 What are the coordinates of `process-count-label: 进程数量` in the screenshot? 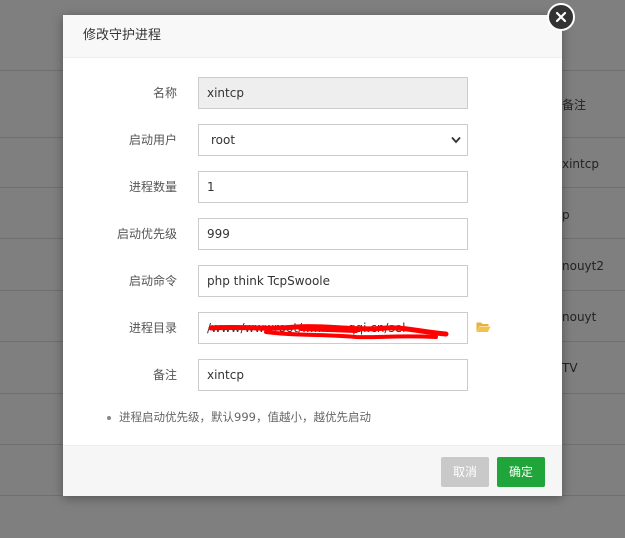 It's located at (152, 187).